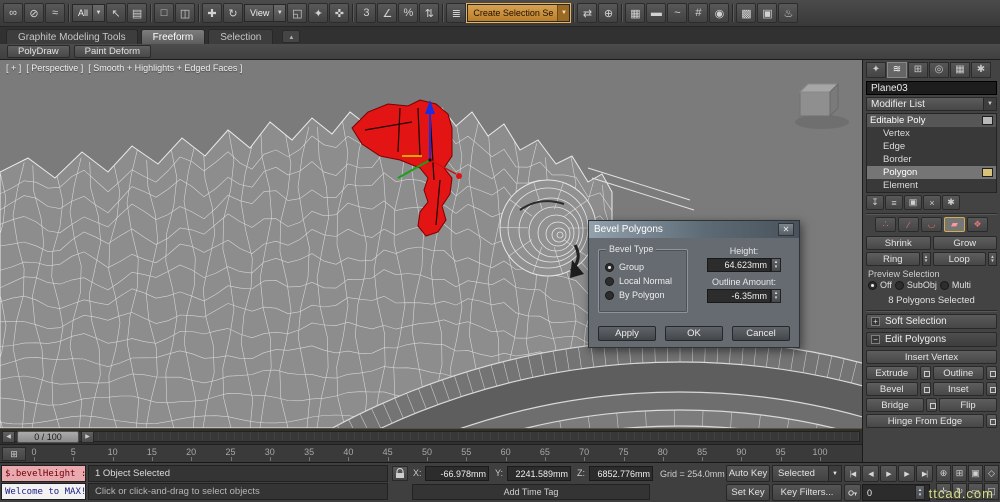 The height and width of the screenshot is (502, 1000). What do you see at coordinates (991, 473) in the screenshot?
I see `field-of-view-icon: ◇` at bounding box center [991, 473].